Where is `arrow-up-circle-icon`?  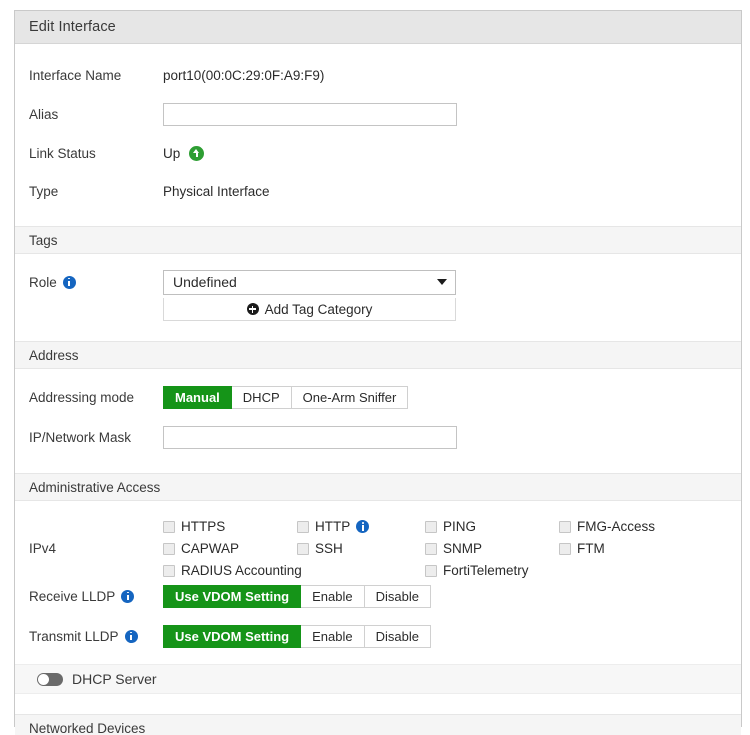 arrow-up-circle-icon is located at coordinates (197, 153).